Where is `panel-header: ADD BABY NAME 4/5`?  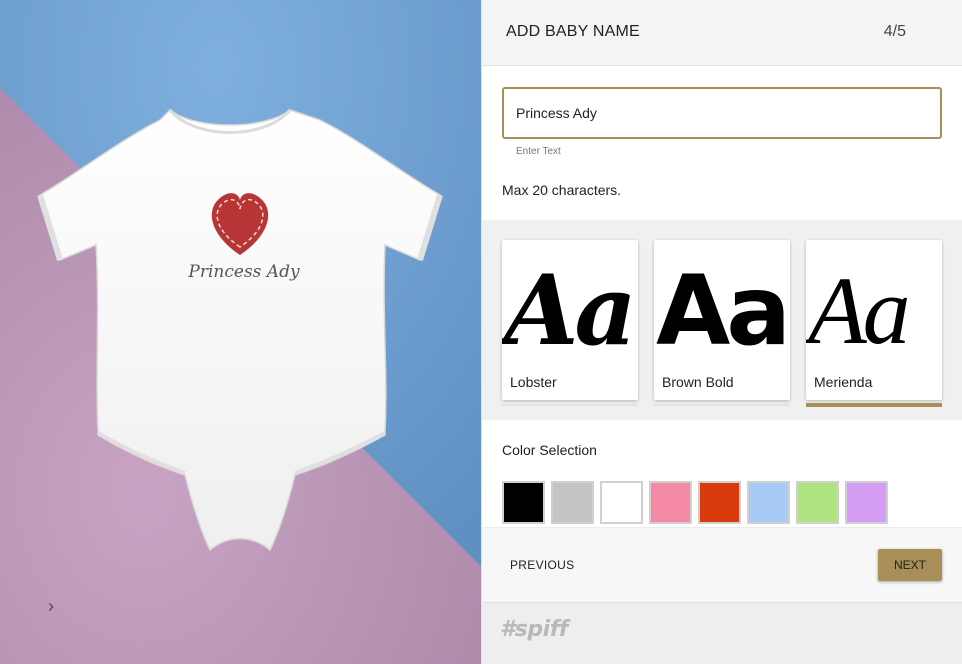
panel-header: ADD BABY NAME 4/5 is located at coordinates (722, 33).